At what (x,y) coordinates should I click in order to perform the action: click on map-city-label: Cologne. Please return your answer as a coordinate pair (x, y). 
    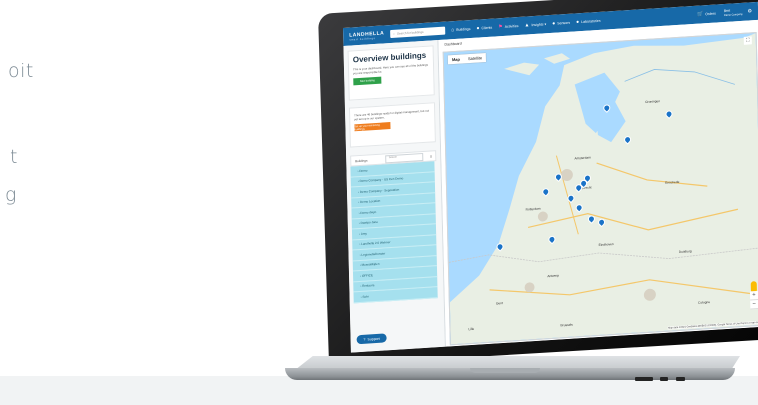
    Looking at the image, I should click on (704, 302).